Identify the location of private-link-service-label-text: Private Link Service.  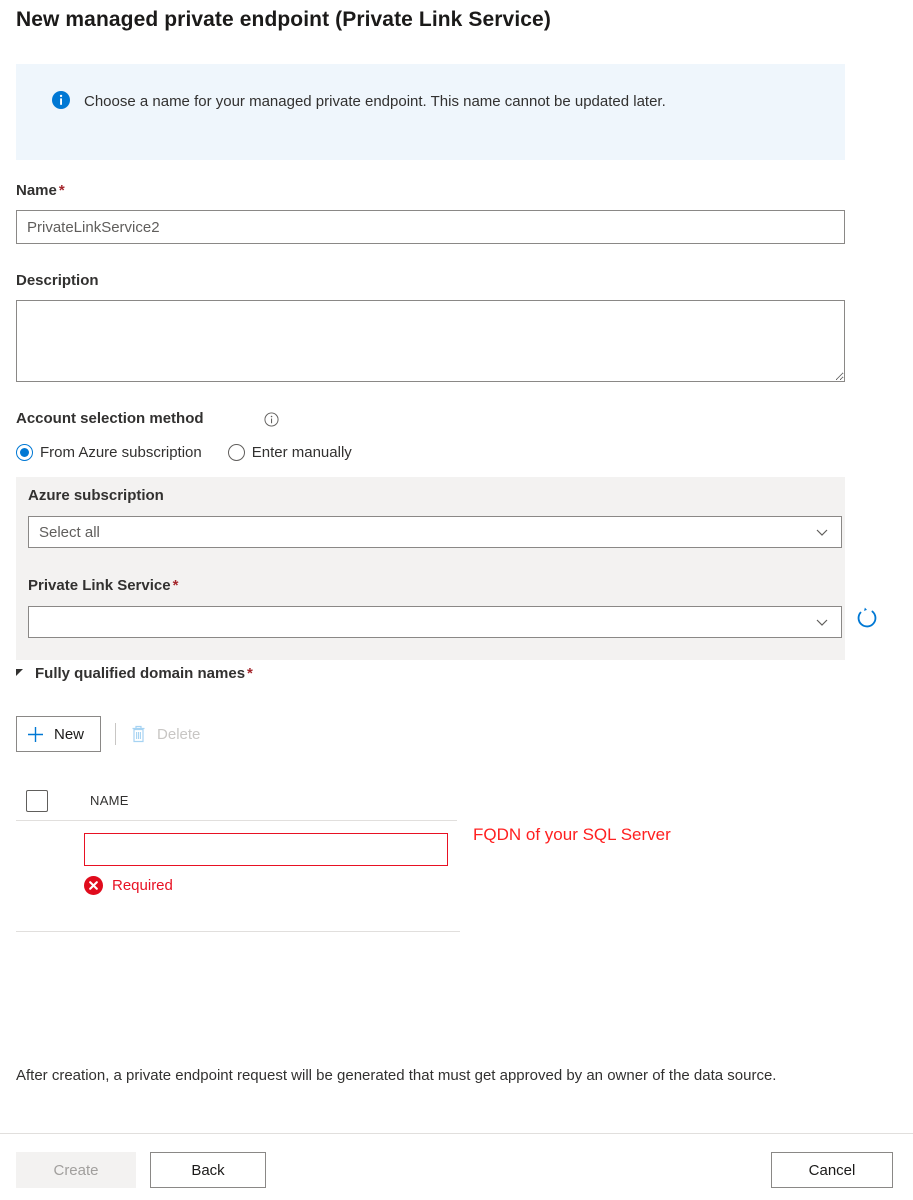
(99, 585).